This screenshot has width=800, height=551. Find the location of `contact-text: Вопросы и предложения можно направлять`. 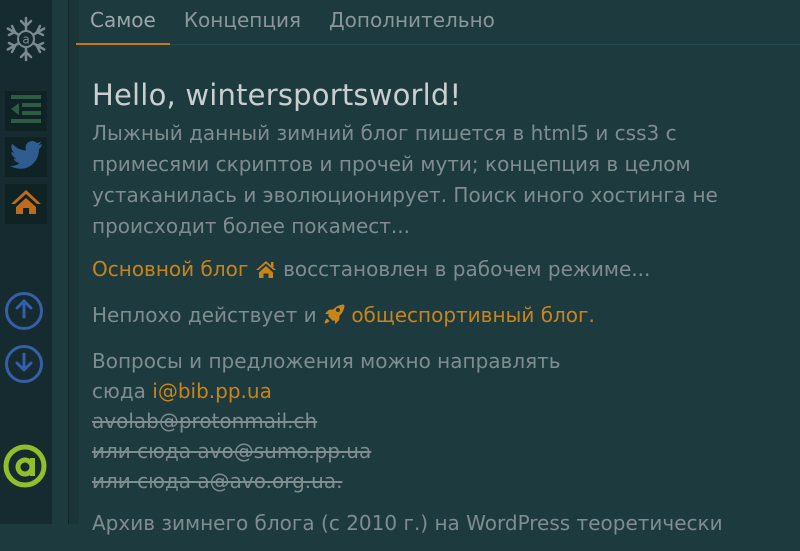

contact-text: Вопросы и предложения можно направлять is located at coordinates (326, 361).